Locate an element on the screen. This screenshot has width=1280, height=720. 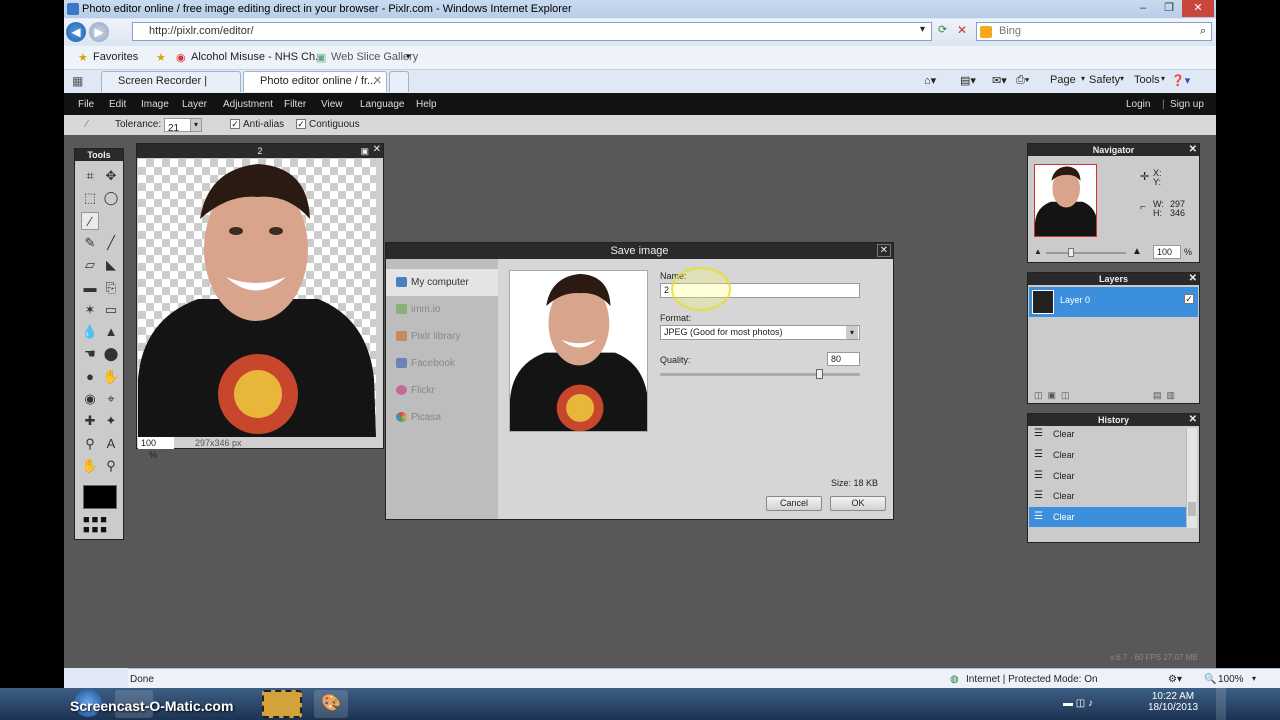
spot-heal-icon: ⌖ is located at coordinates (111, 399).